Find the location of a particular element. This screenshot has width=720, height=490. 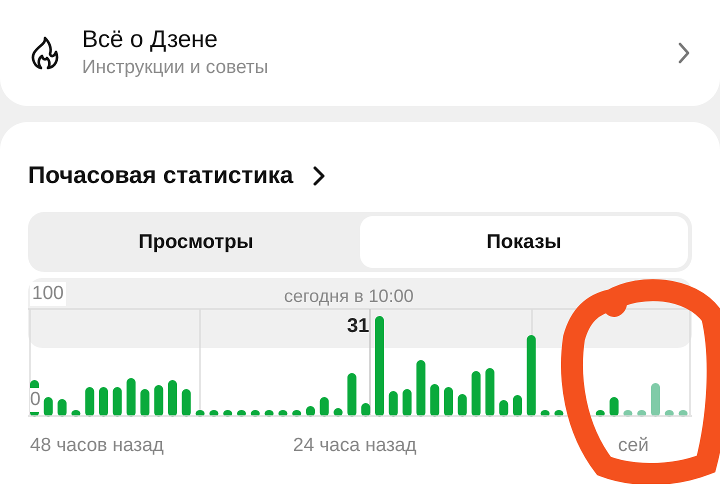

section-title: Почасовая статистика is located at coordinates (161, 176).